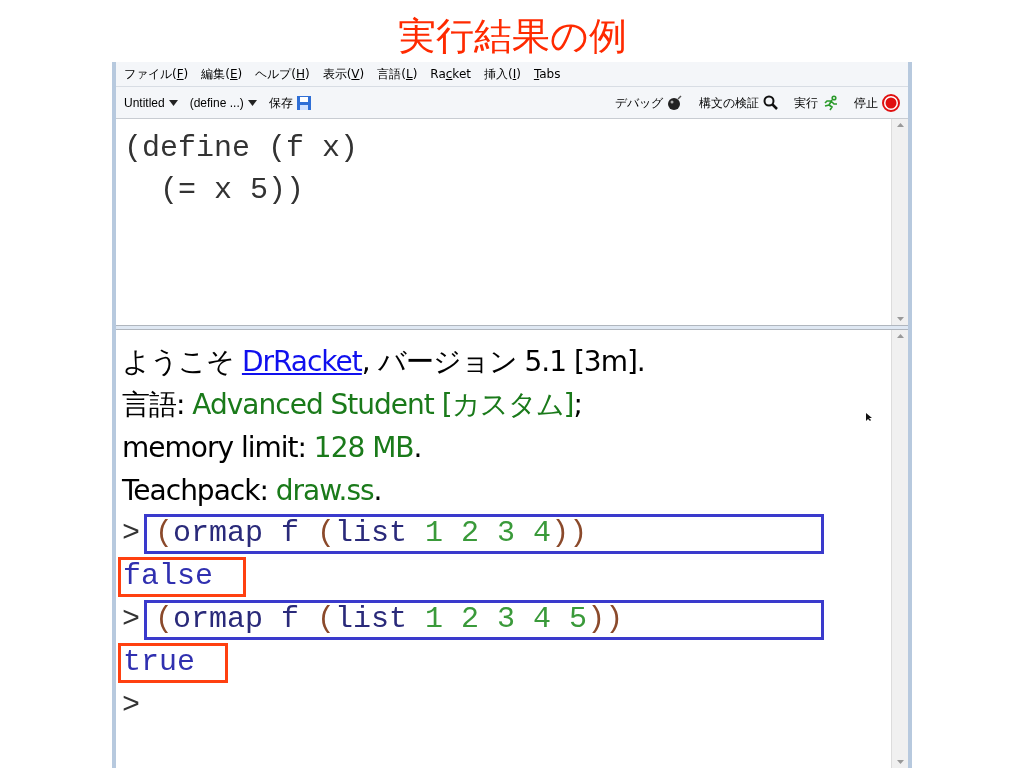 This screenshot has width=1024, height=768. Describe the element at coordinates (512, 36) in the screenshot. I see `slide-title: 実行結果の例` at that location.